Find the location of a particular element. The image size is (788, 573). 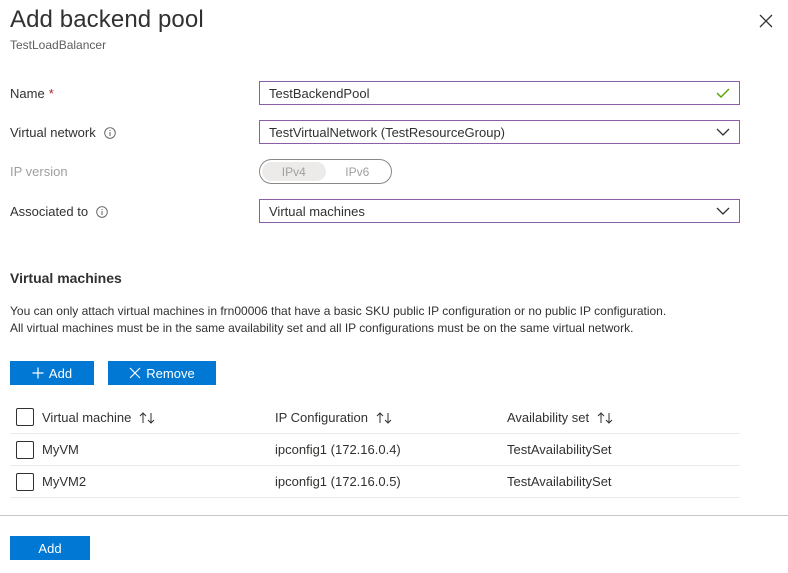

column-header-label: Availability set is located at coordinates (548, 417).